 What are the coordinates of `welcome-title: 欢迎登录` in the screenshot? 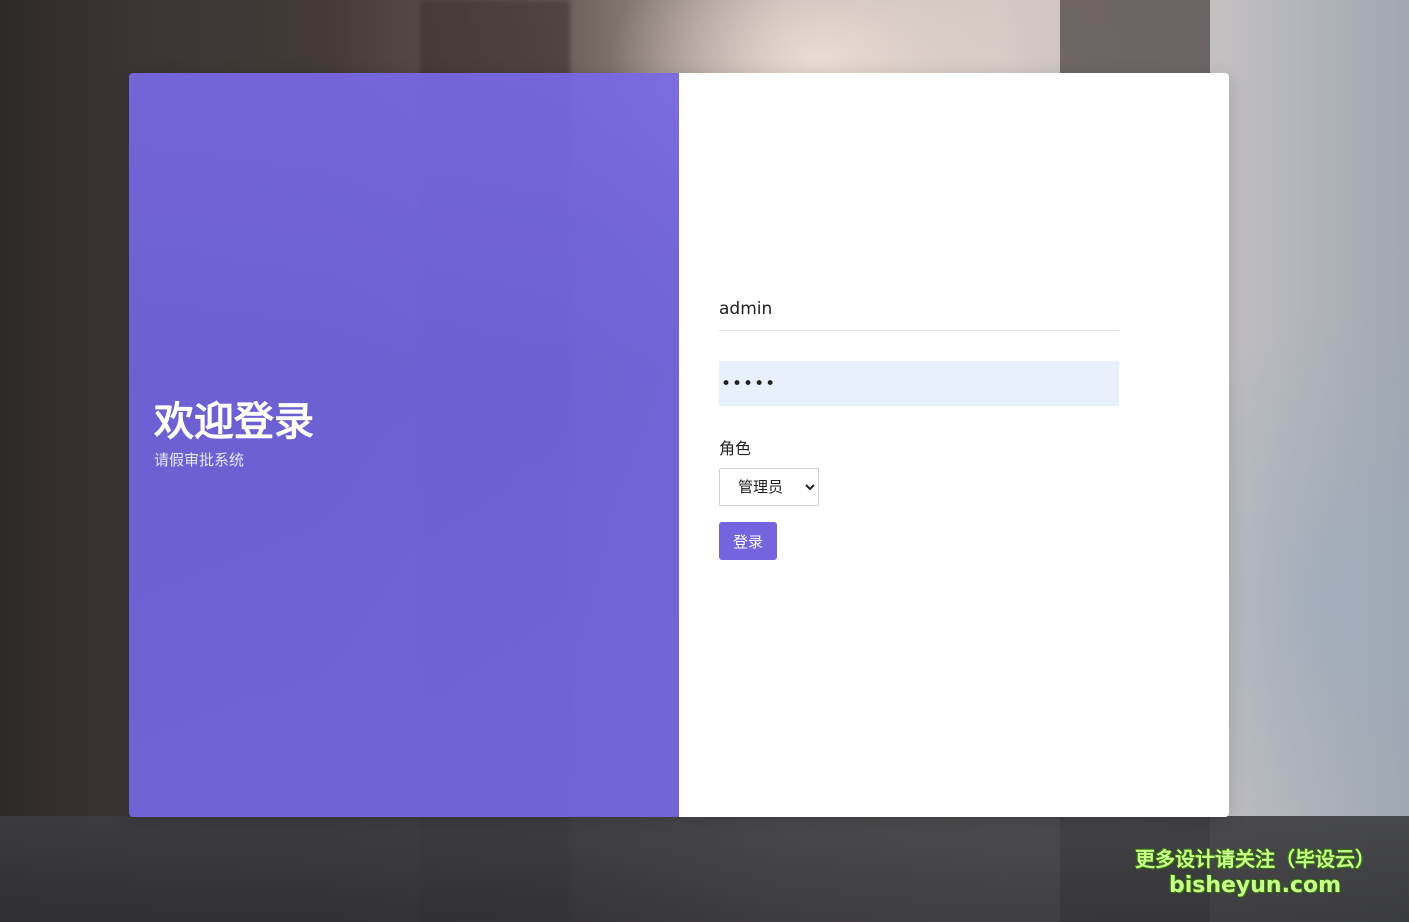 It's located at (234, 422).